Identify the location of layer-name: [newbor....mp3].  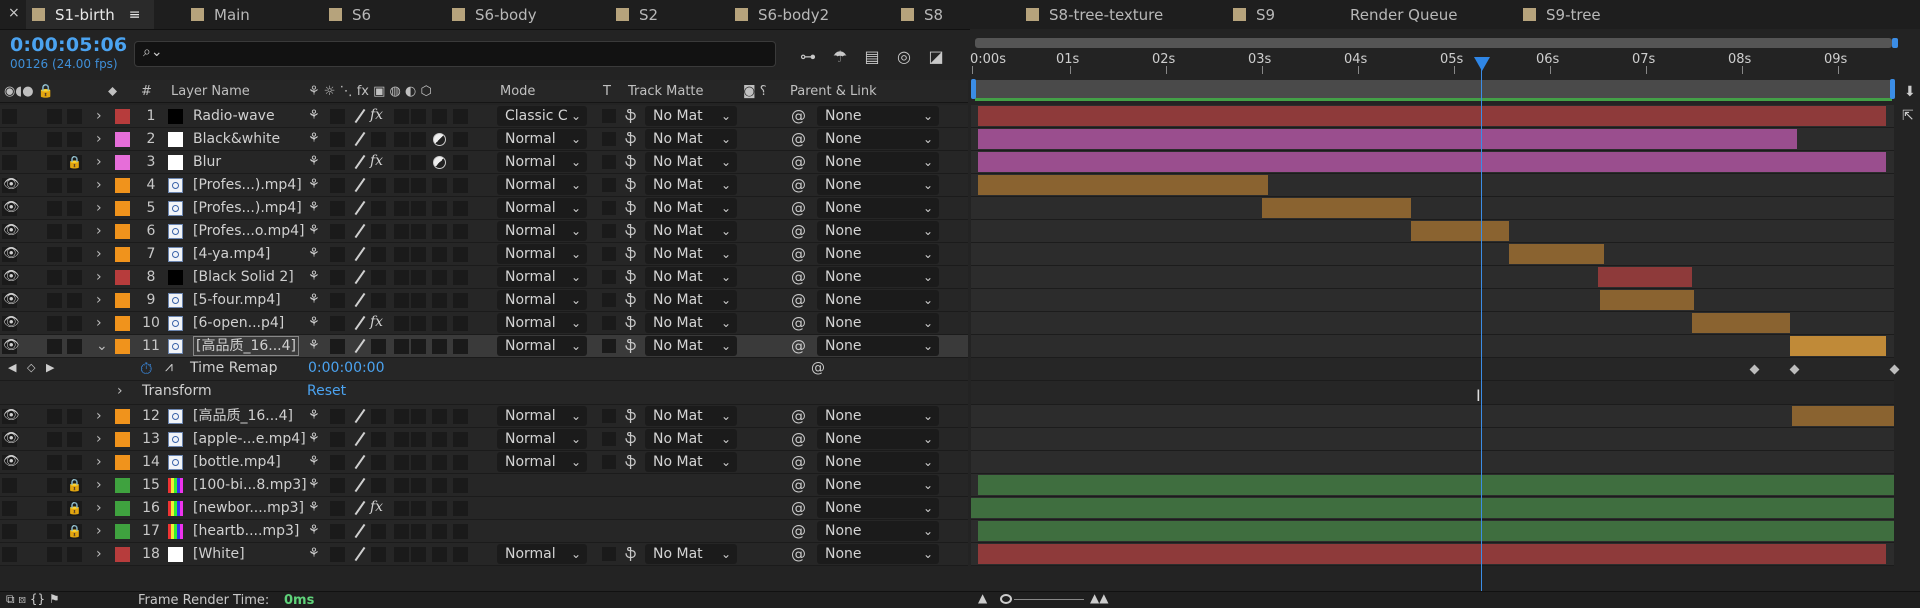
(248, 508).